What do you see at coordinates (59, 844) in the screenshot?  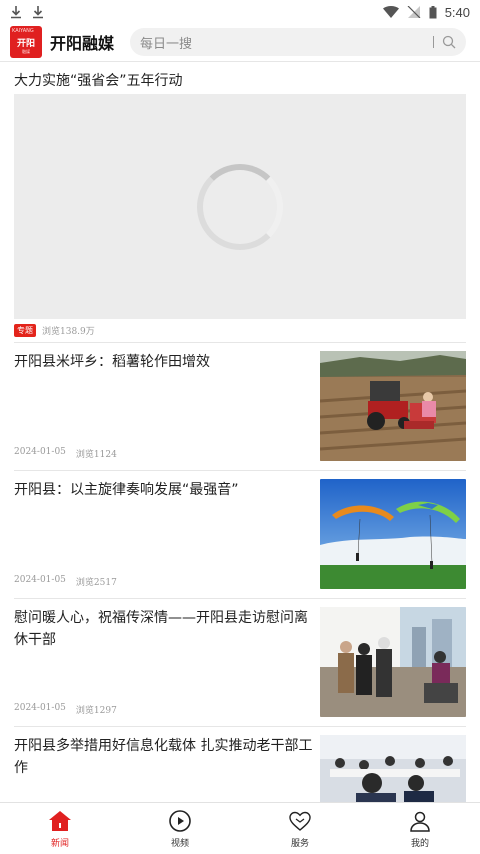 I see `nav-label: 新闻` at bounding box center [59, 844].